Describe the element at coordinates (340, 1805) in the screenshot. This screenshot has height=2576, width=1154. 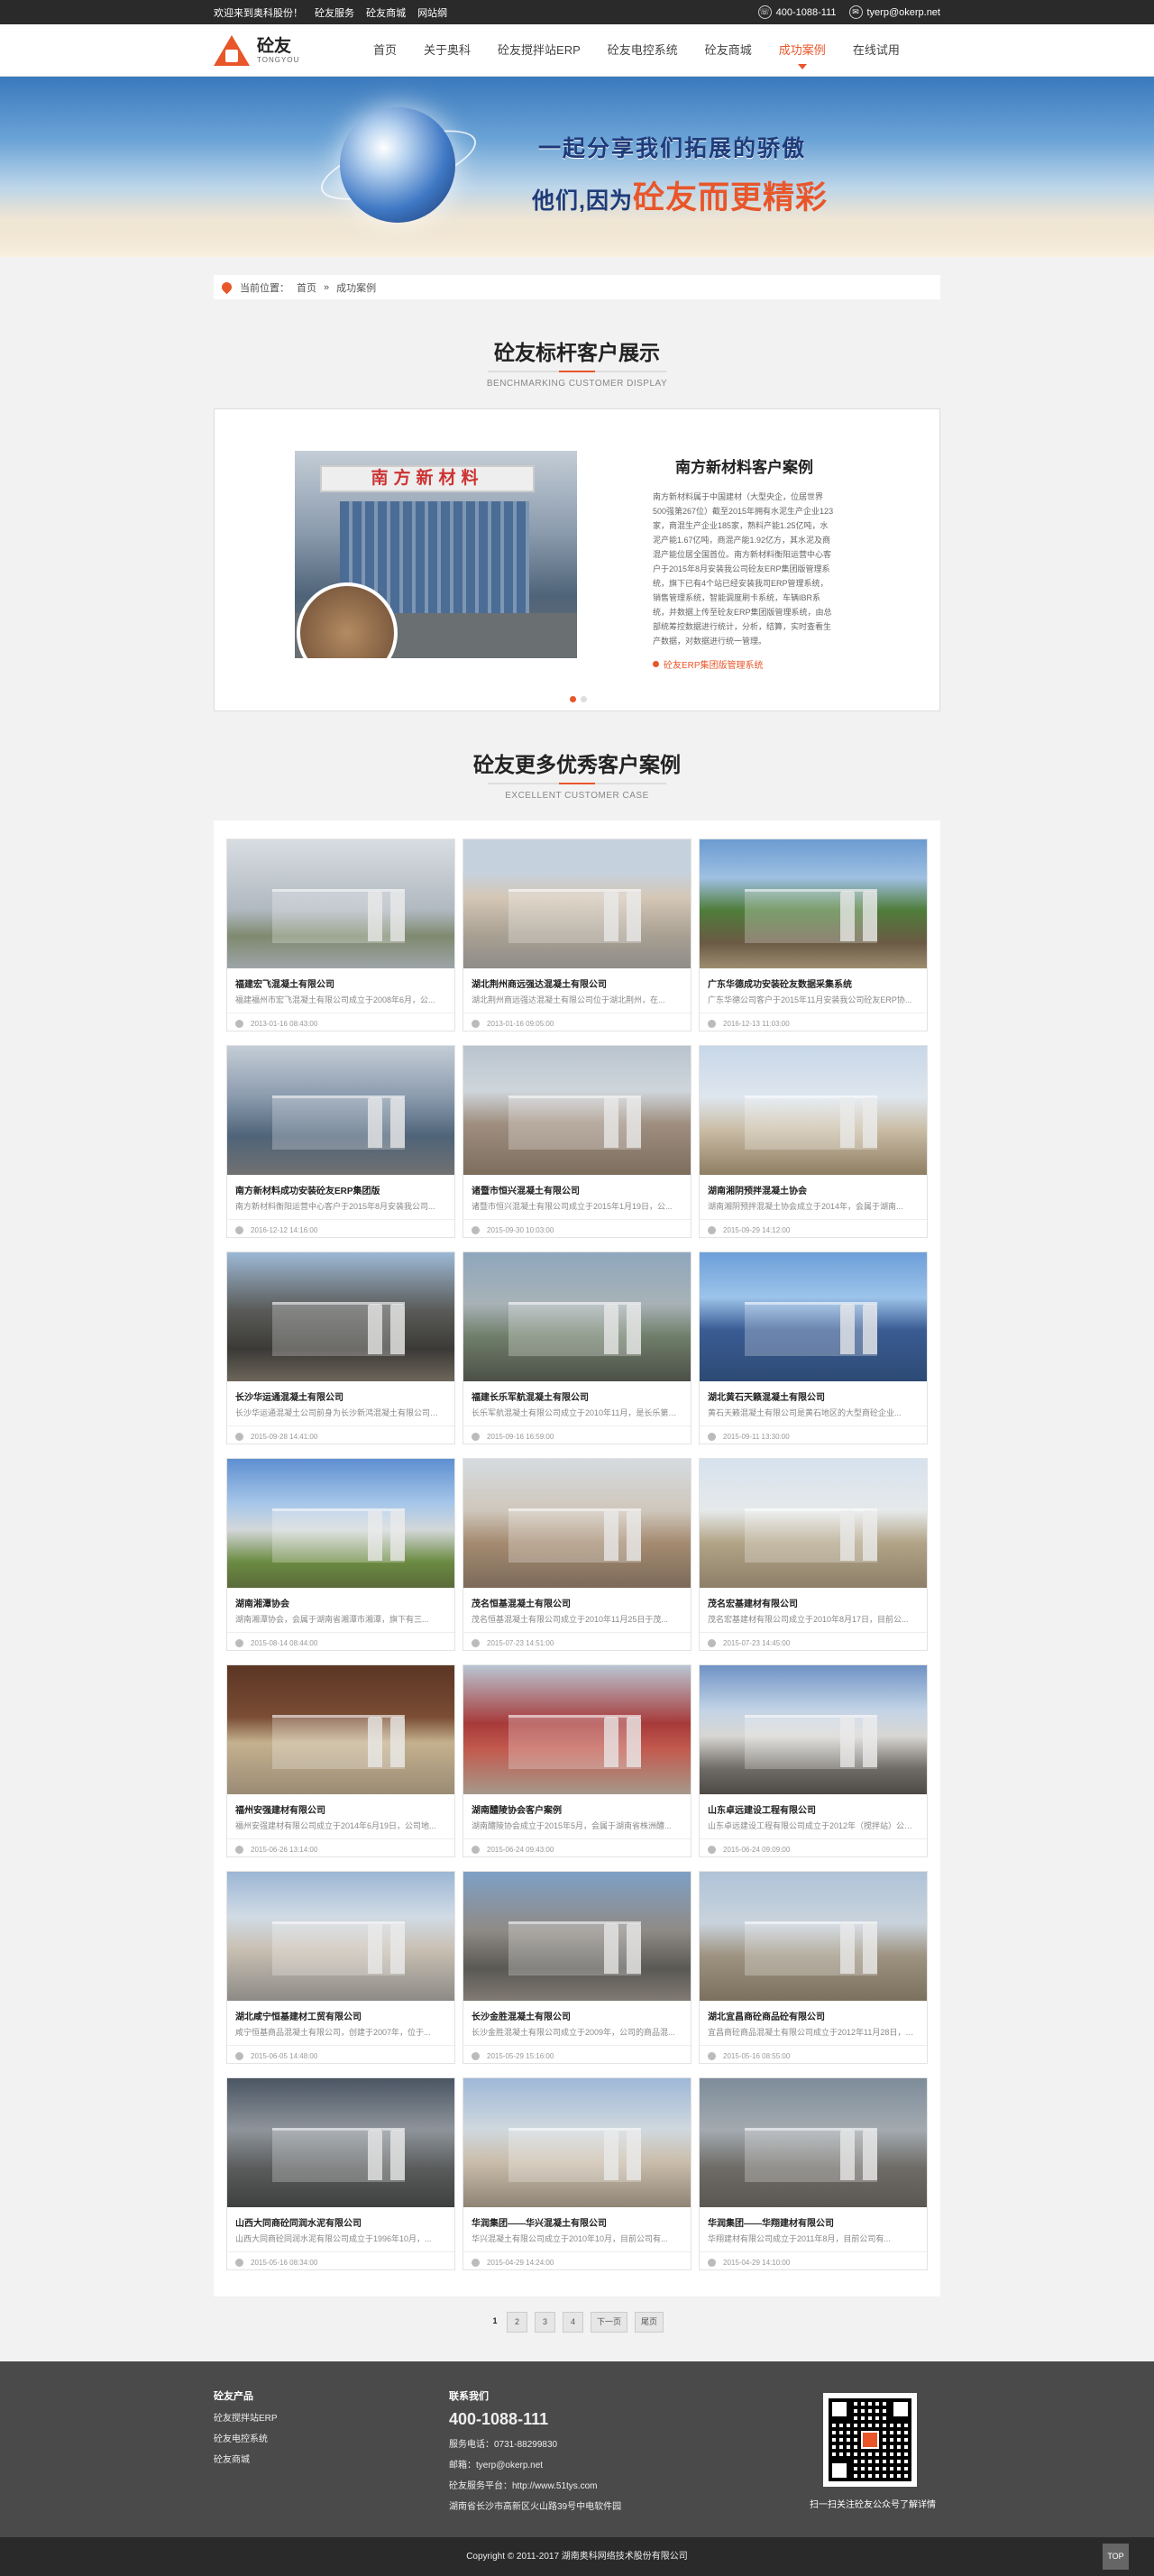
I see `case-title: 福州安强建材有限公司` at that location.